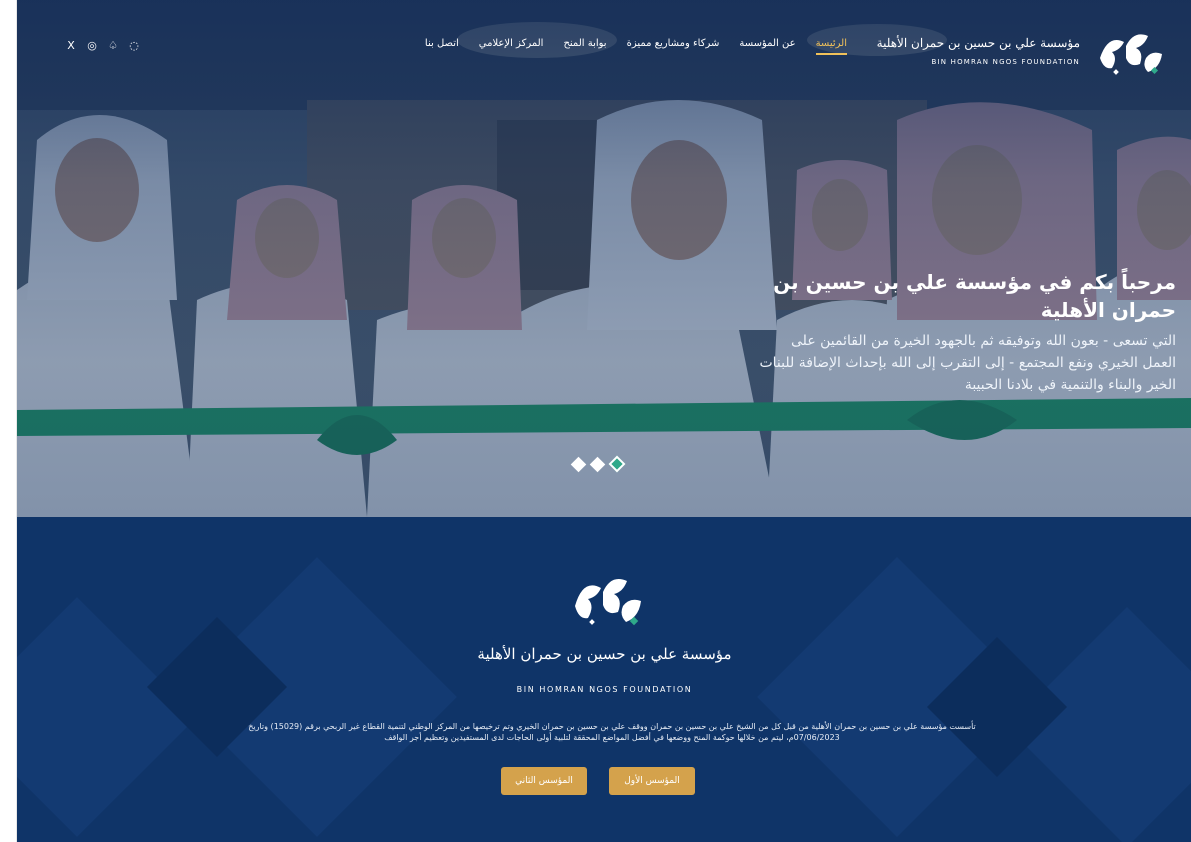 The width and height of the screenshot is (1191, 842). Describe the element at coordinates (442, 46) in the screenshot. I see `menu-item-contact: اتصل بنا` at that location.